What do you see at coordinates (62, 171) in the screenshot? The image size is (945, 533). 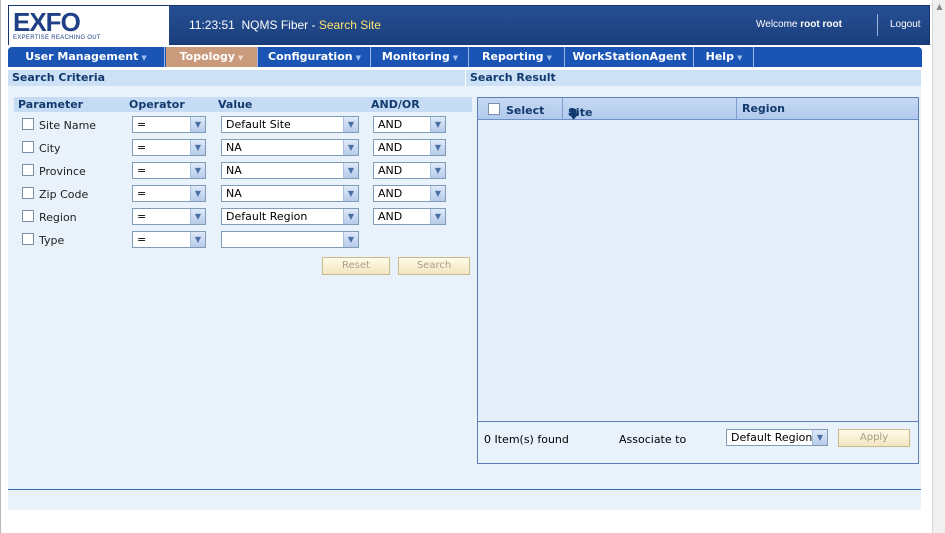 I see `param-label: Province` at bounding box center [62, 171].